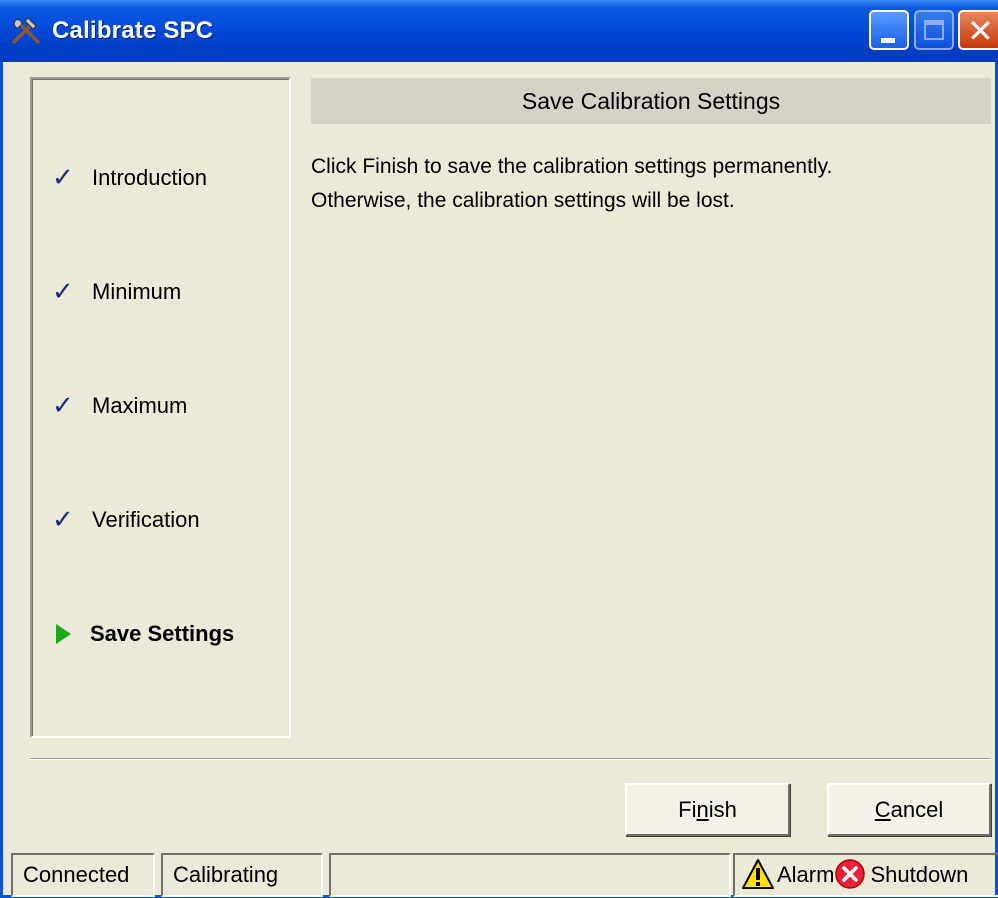 Image resolution: width=998 pixels, height=898 pixels. Describe the element at coordinates (758, 874) in the screenshot. I see `warning-icon` at that location.